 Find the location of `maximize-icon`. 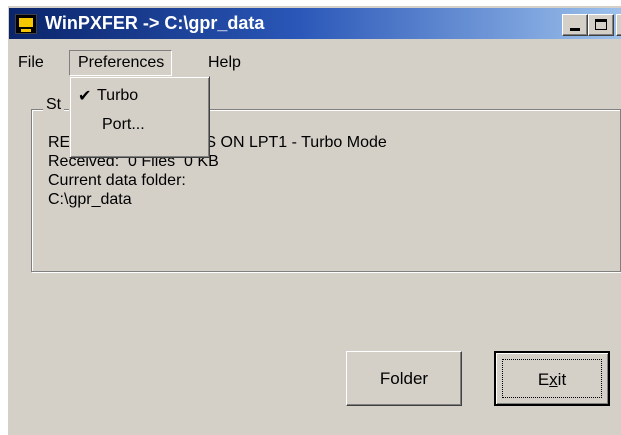

maximize-icon is located at coordinates (601, 24).